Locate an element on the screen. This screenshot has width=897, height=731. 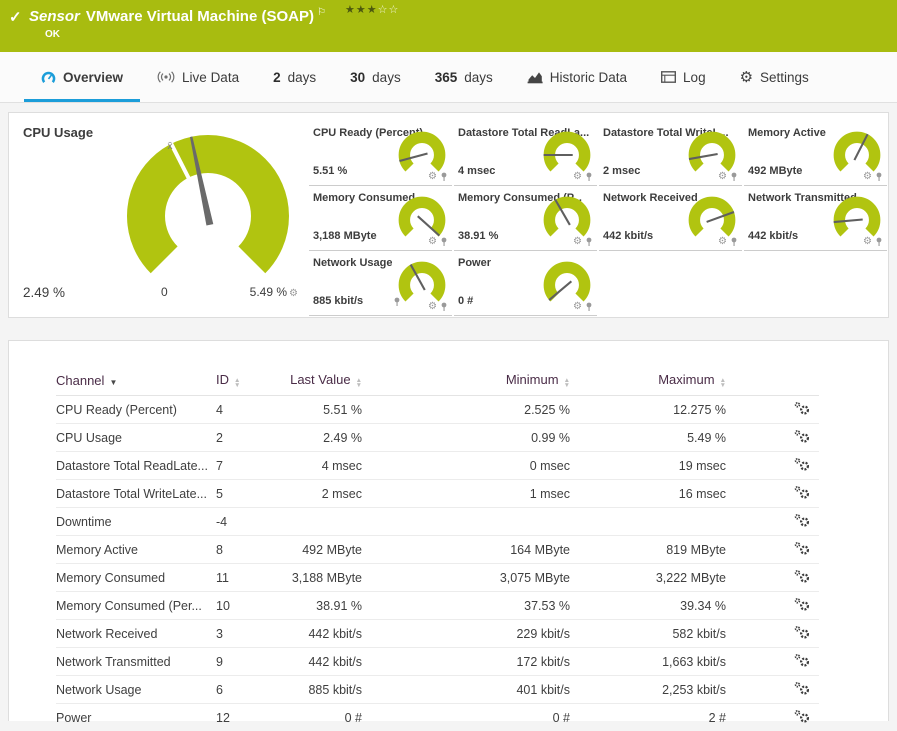
channel-minimum: 164 MByte is located at coordinates (478, 550).